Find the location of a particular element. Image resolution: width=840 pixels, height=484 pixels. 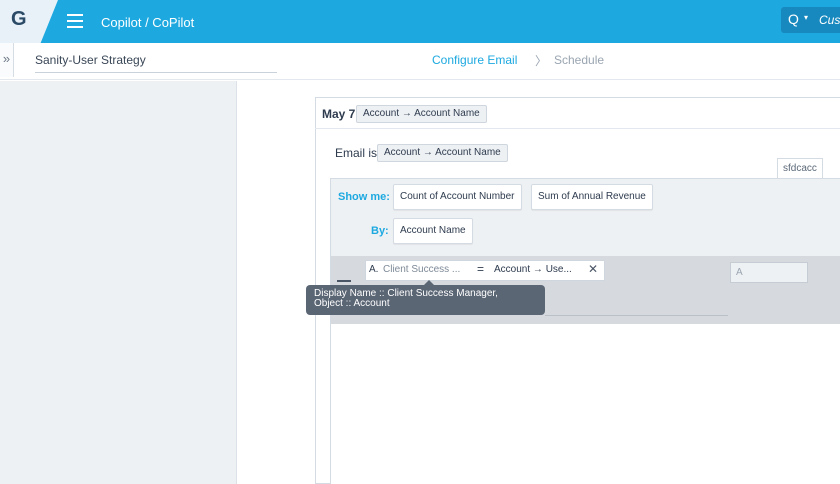

email-label: Email is is located at coordinates (356, 153).